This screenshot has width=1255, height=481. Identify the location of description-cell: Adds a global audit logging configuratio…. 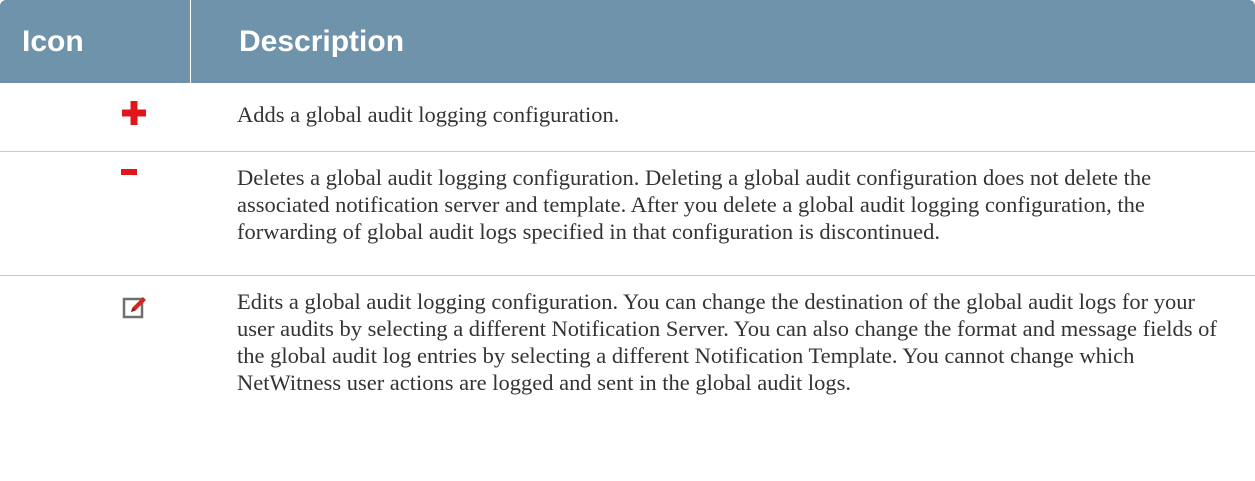
(428, 114).